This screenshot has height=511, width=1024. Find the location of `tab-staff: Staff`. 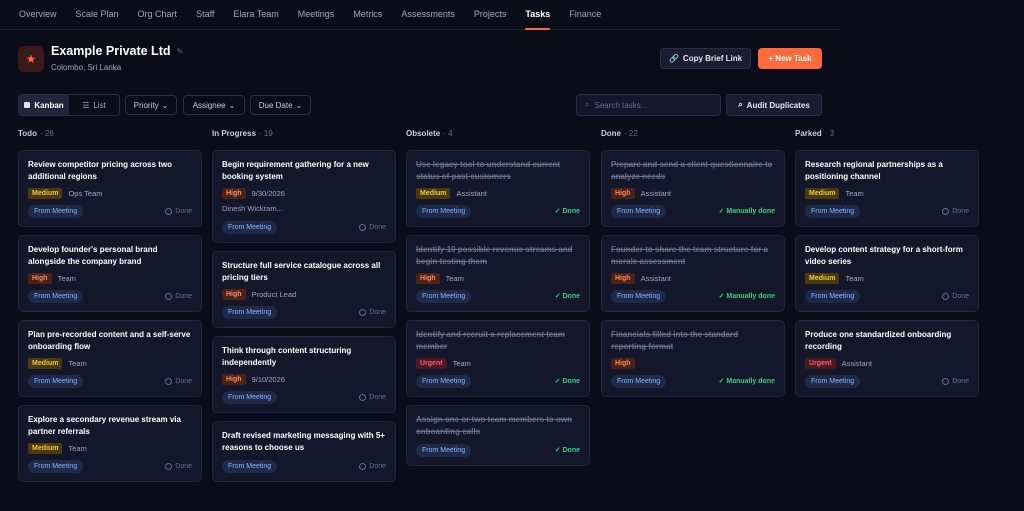

tab-staff: Staff is located at coordinates (205, 15).